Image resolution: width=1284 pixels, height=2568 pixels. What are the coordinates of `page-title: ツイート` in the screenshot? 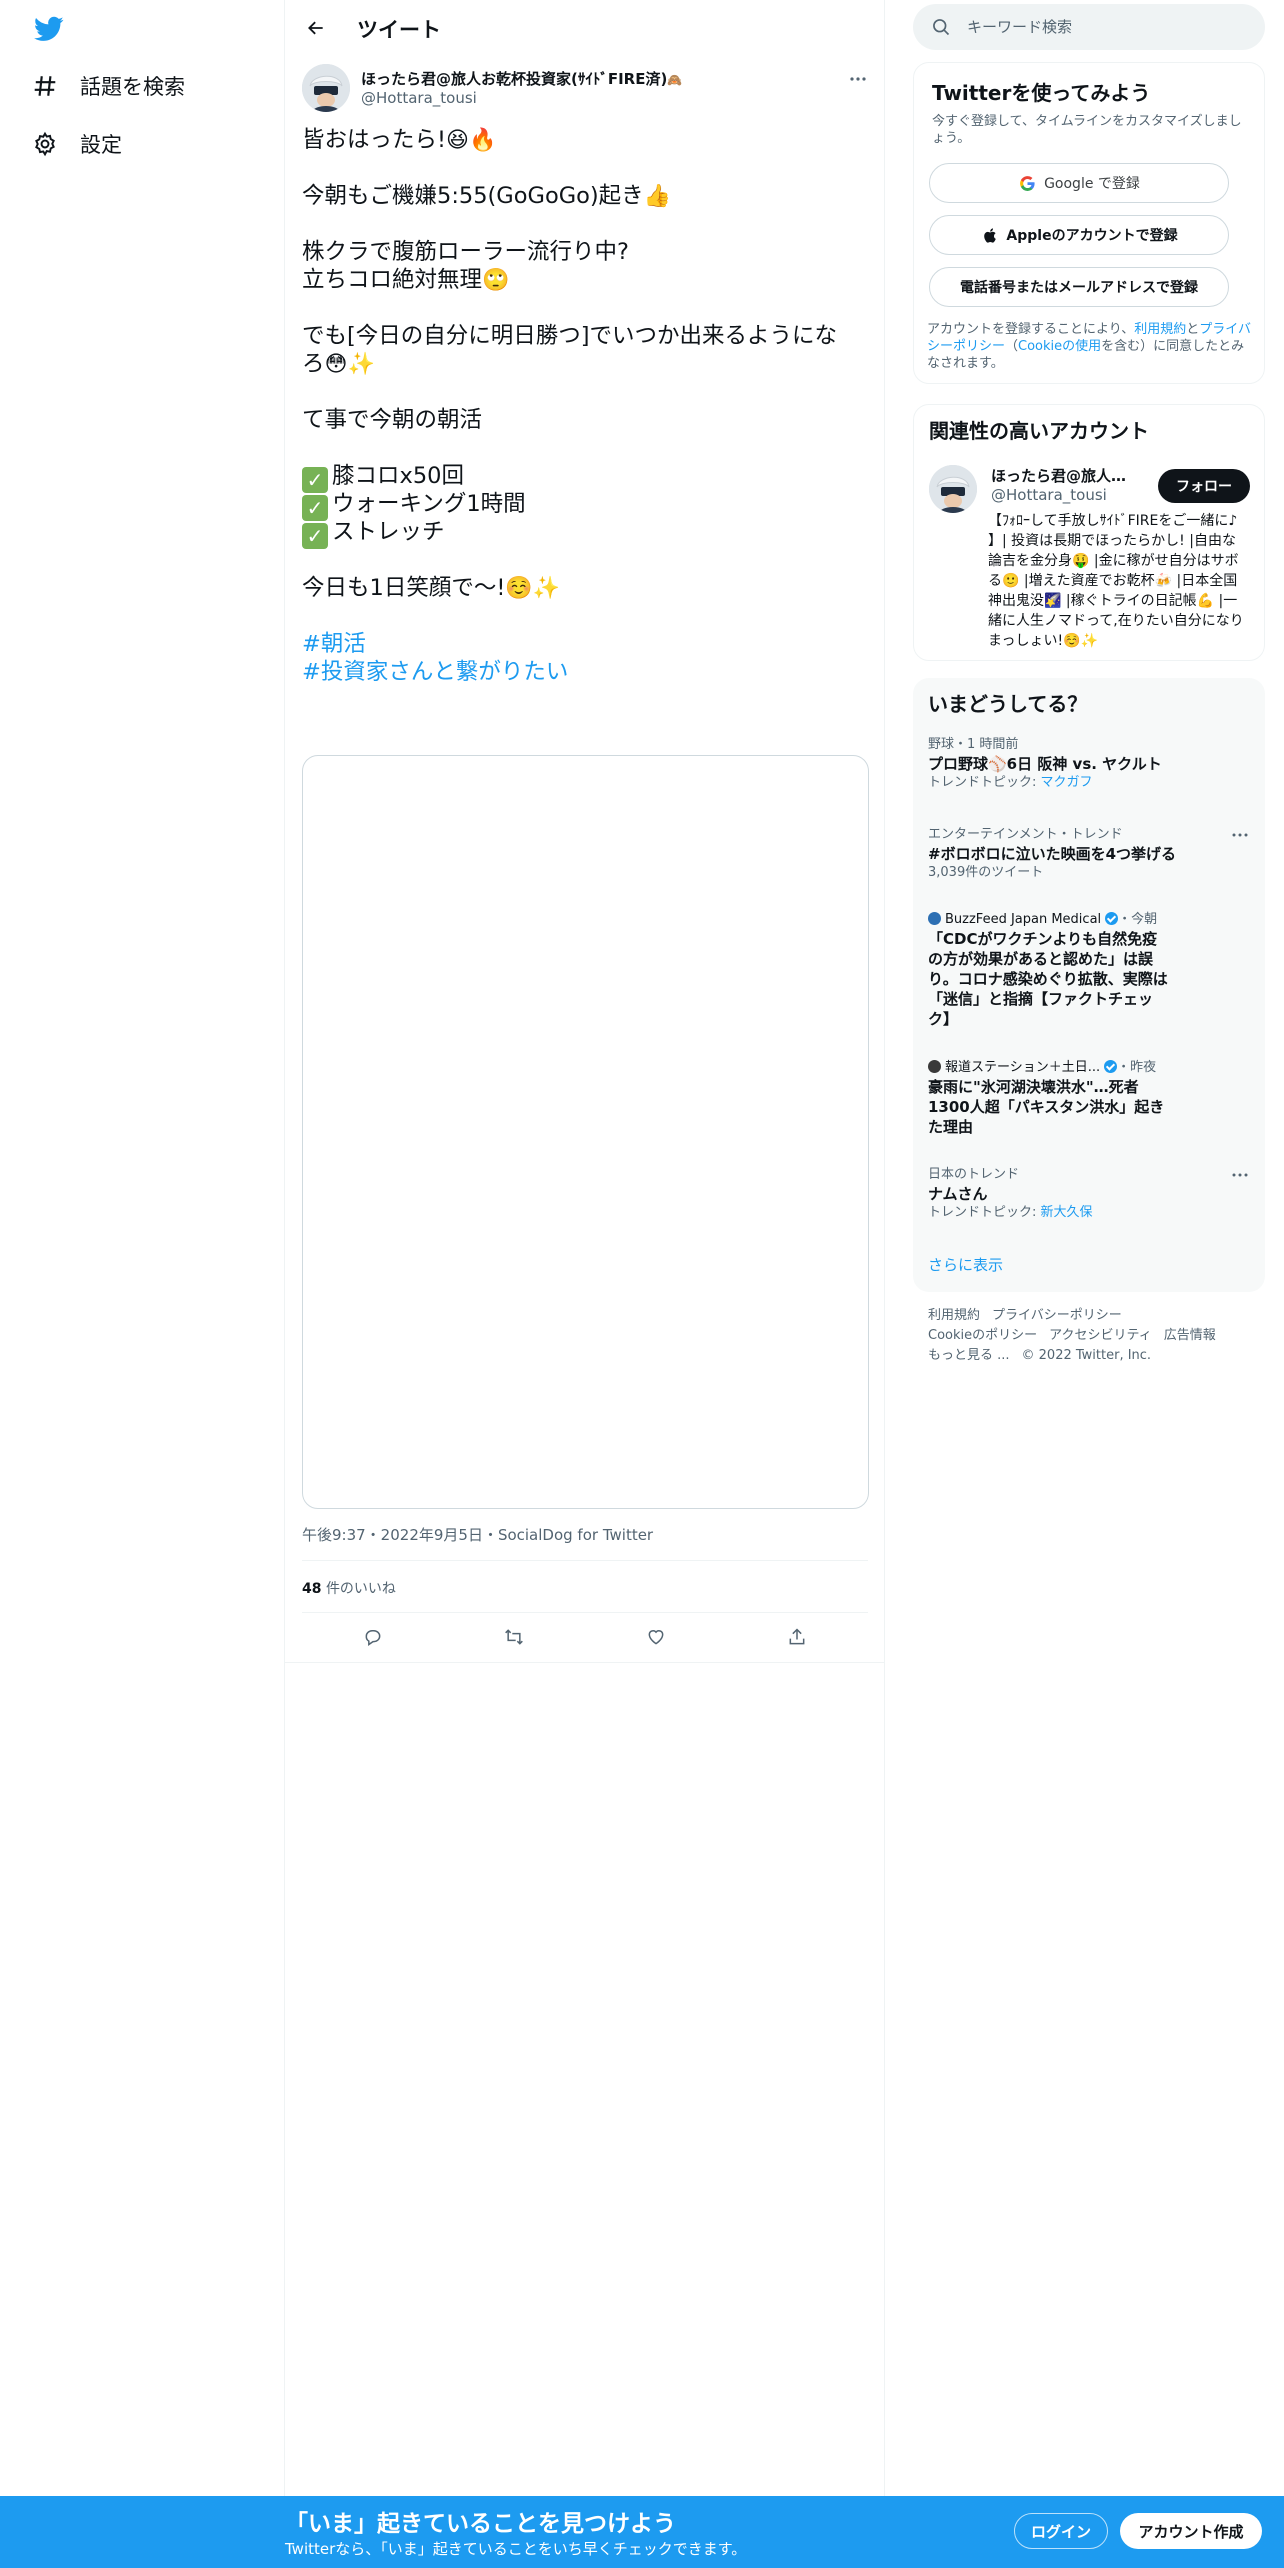 It's located at (399, 30).